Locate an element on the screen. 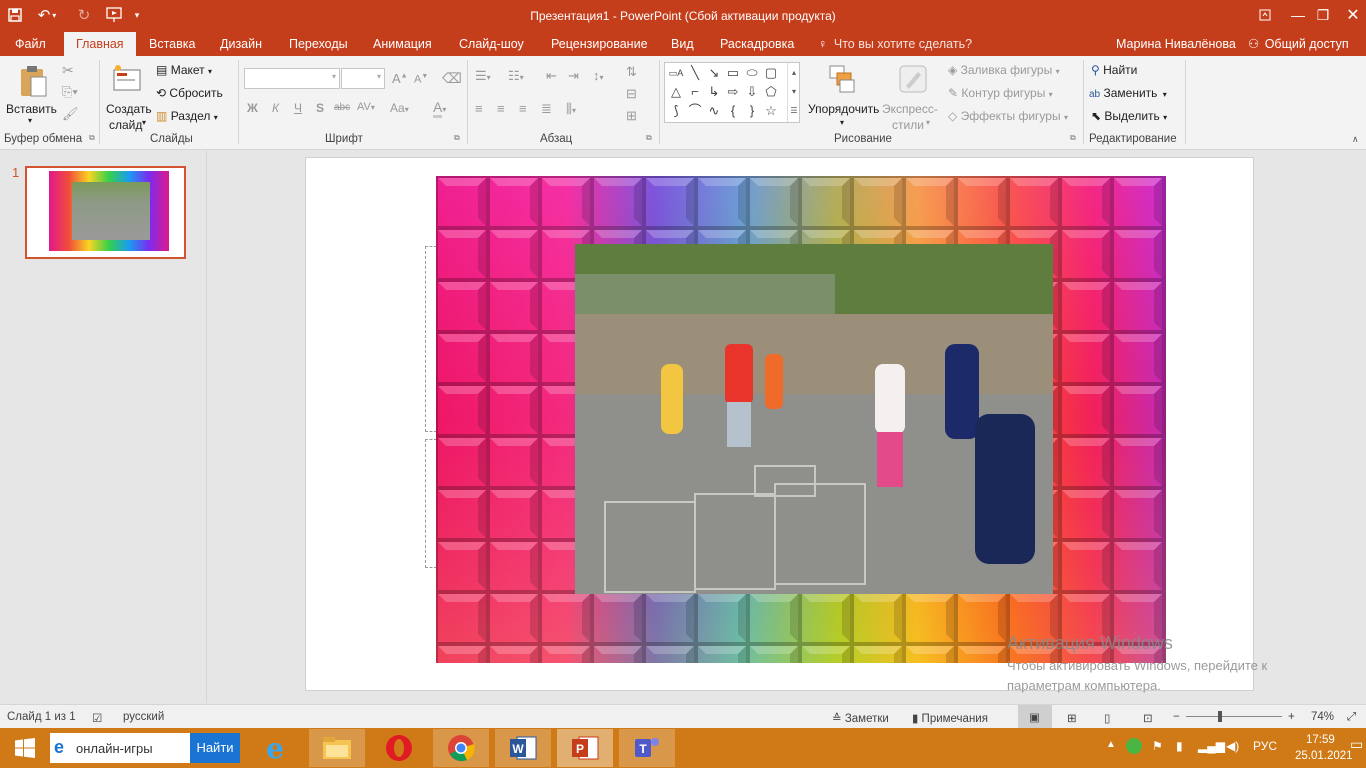 This screenshot has width=1366, height=768. taskbar-search: e онлайн-игры Найти is located at coordinates (145, 748).